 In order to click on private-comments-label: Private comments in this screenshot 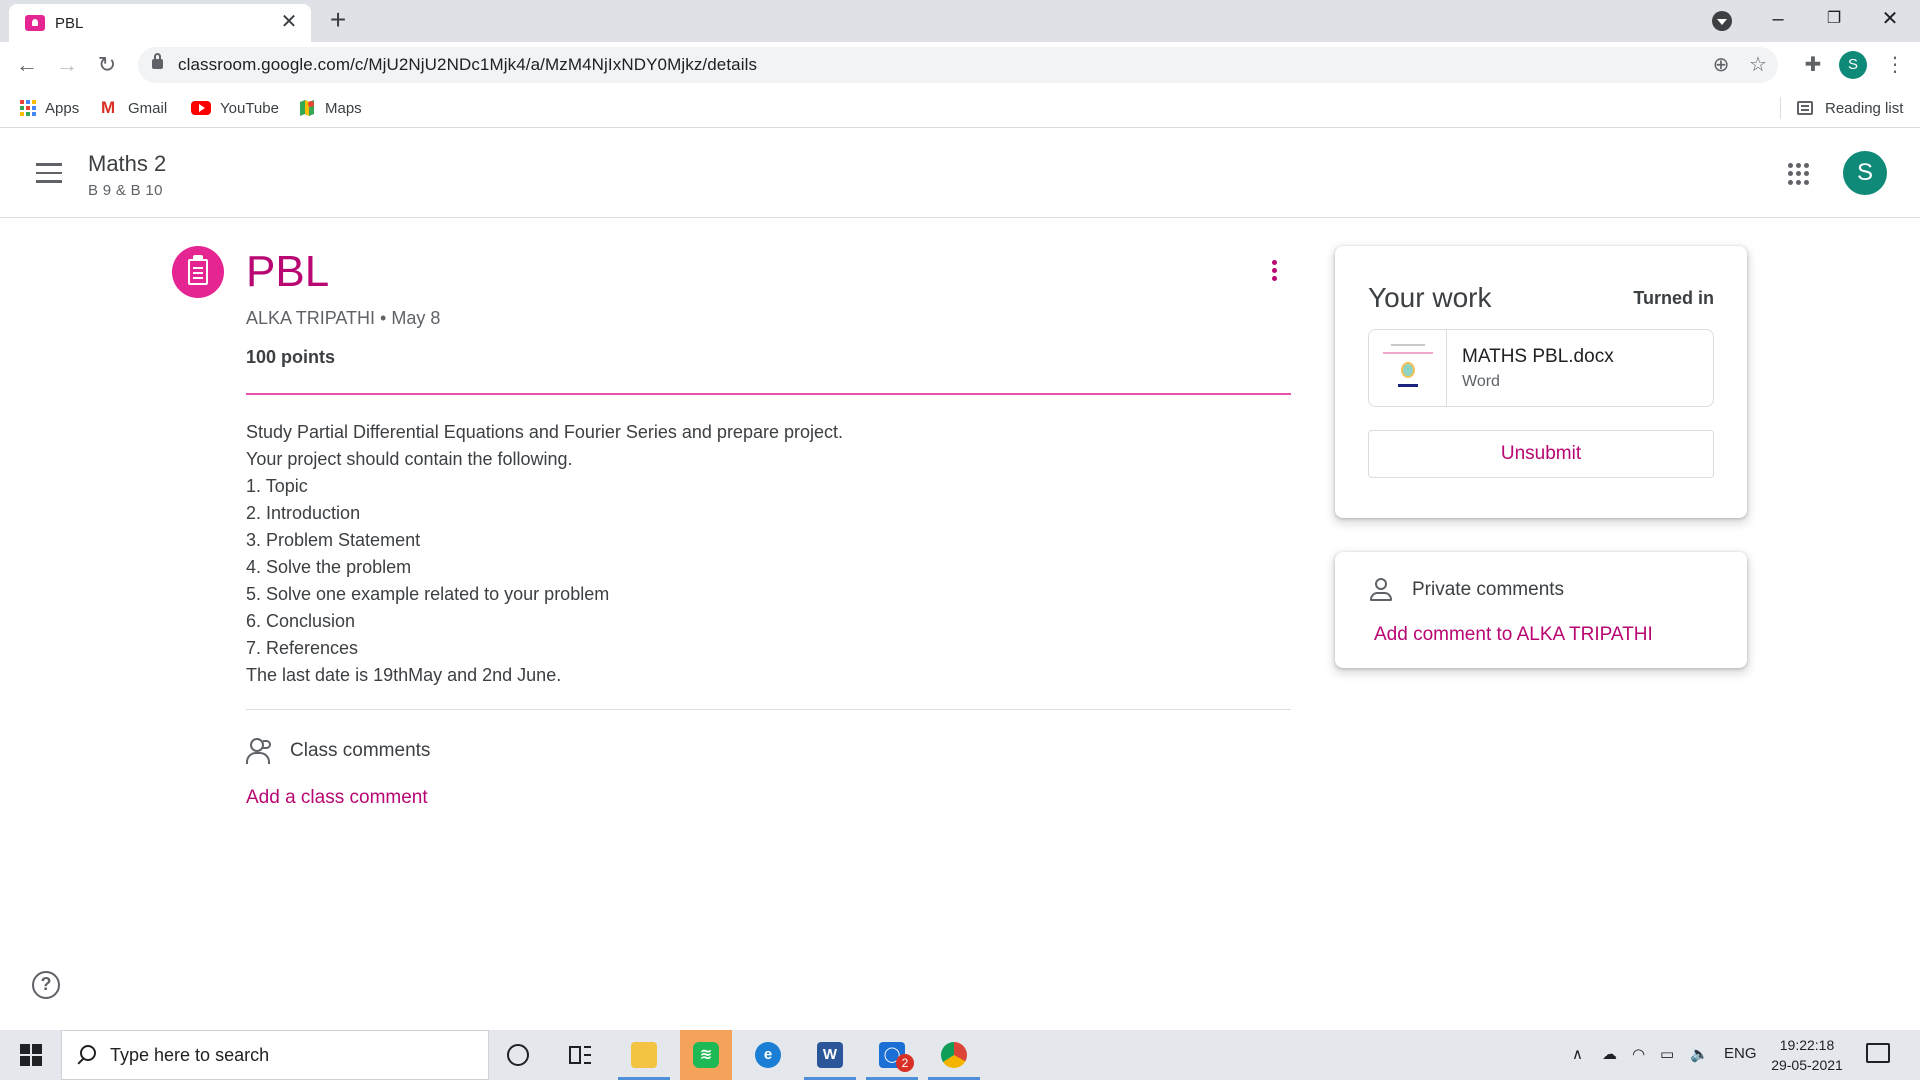, I will do `click(1488, 589)`.